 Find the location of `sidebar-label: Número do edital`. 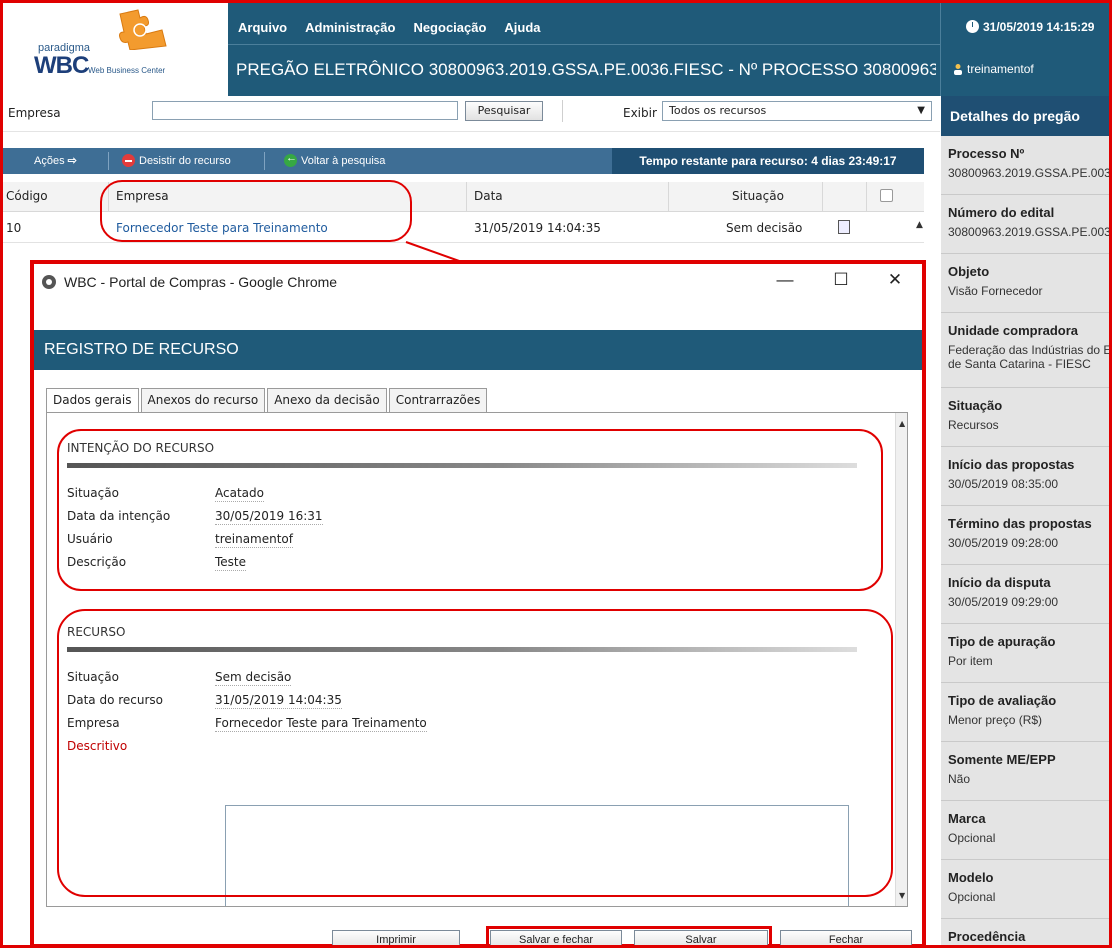

sidebar-label: Número do edital is located at coordinates (1001, 212).